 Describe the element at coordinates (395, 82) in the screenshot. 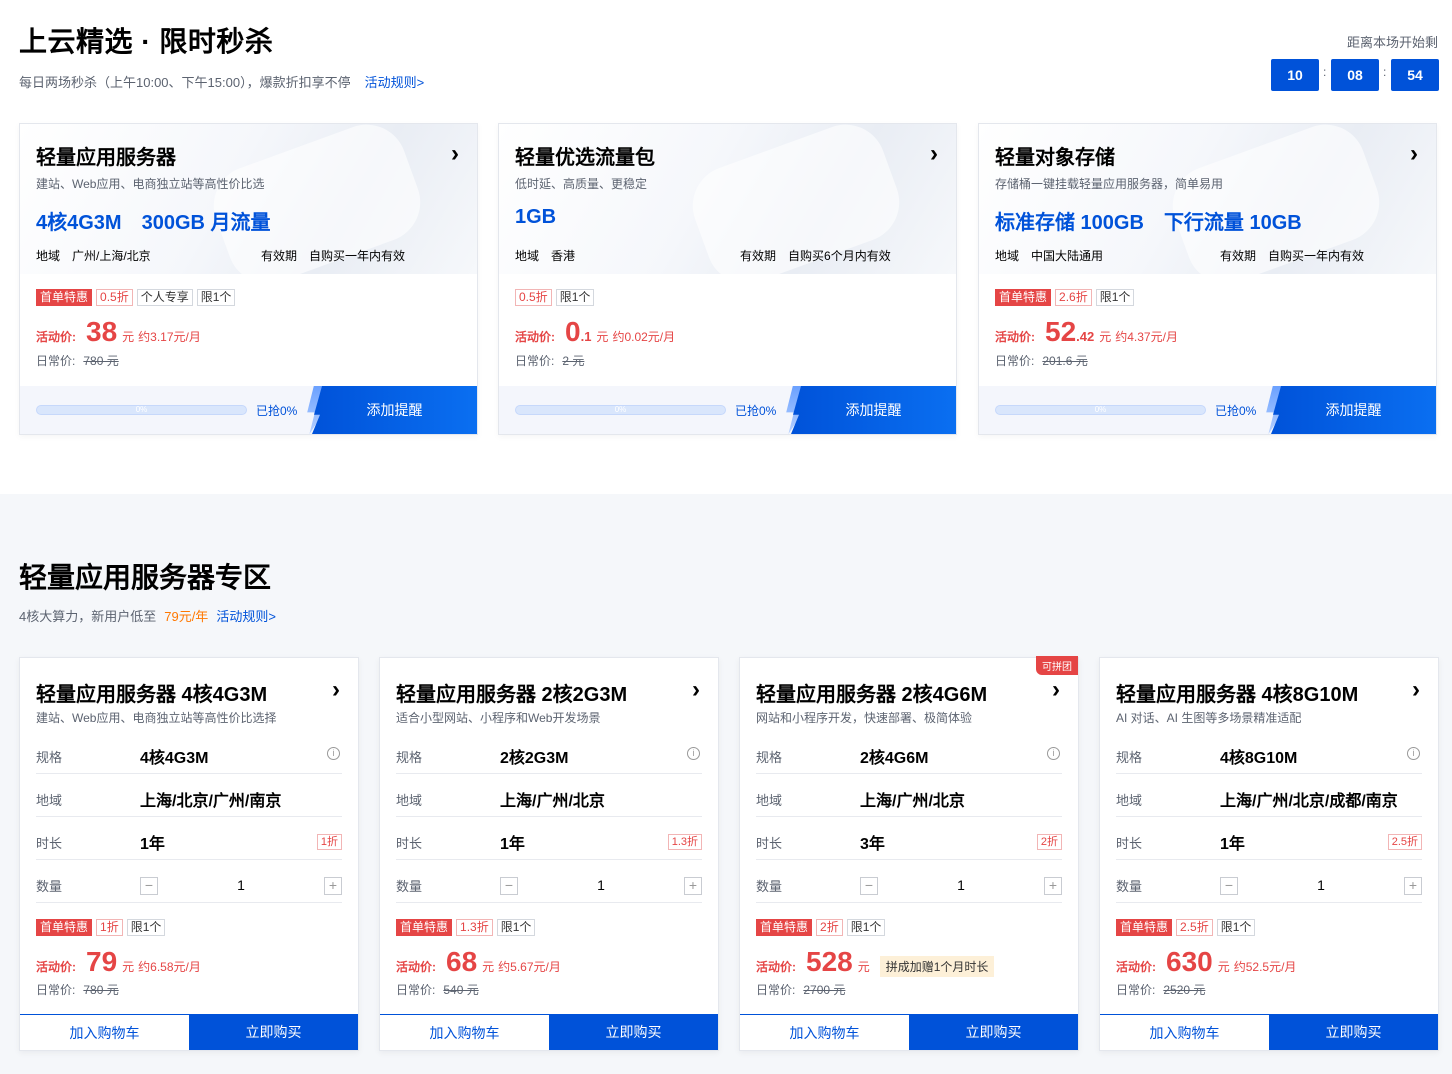

I see `flash-rules-link: 活动规则>` at that location.